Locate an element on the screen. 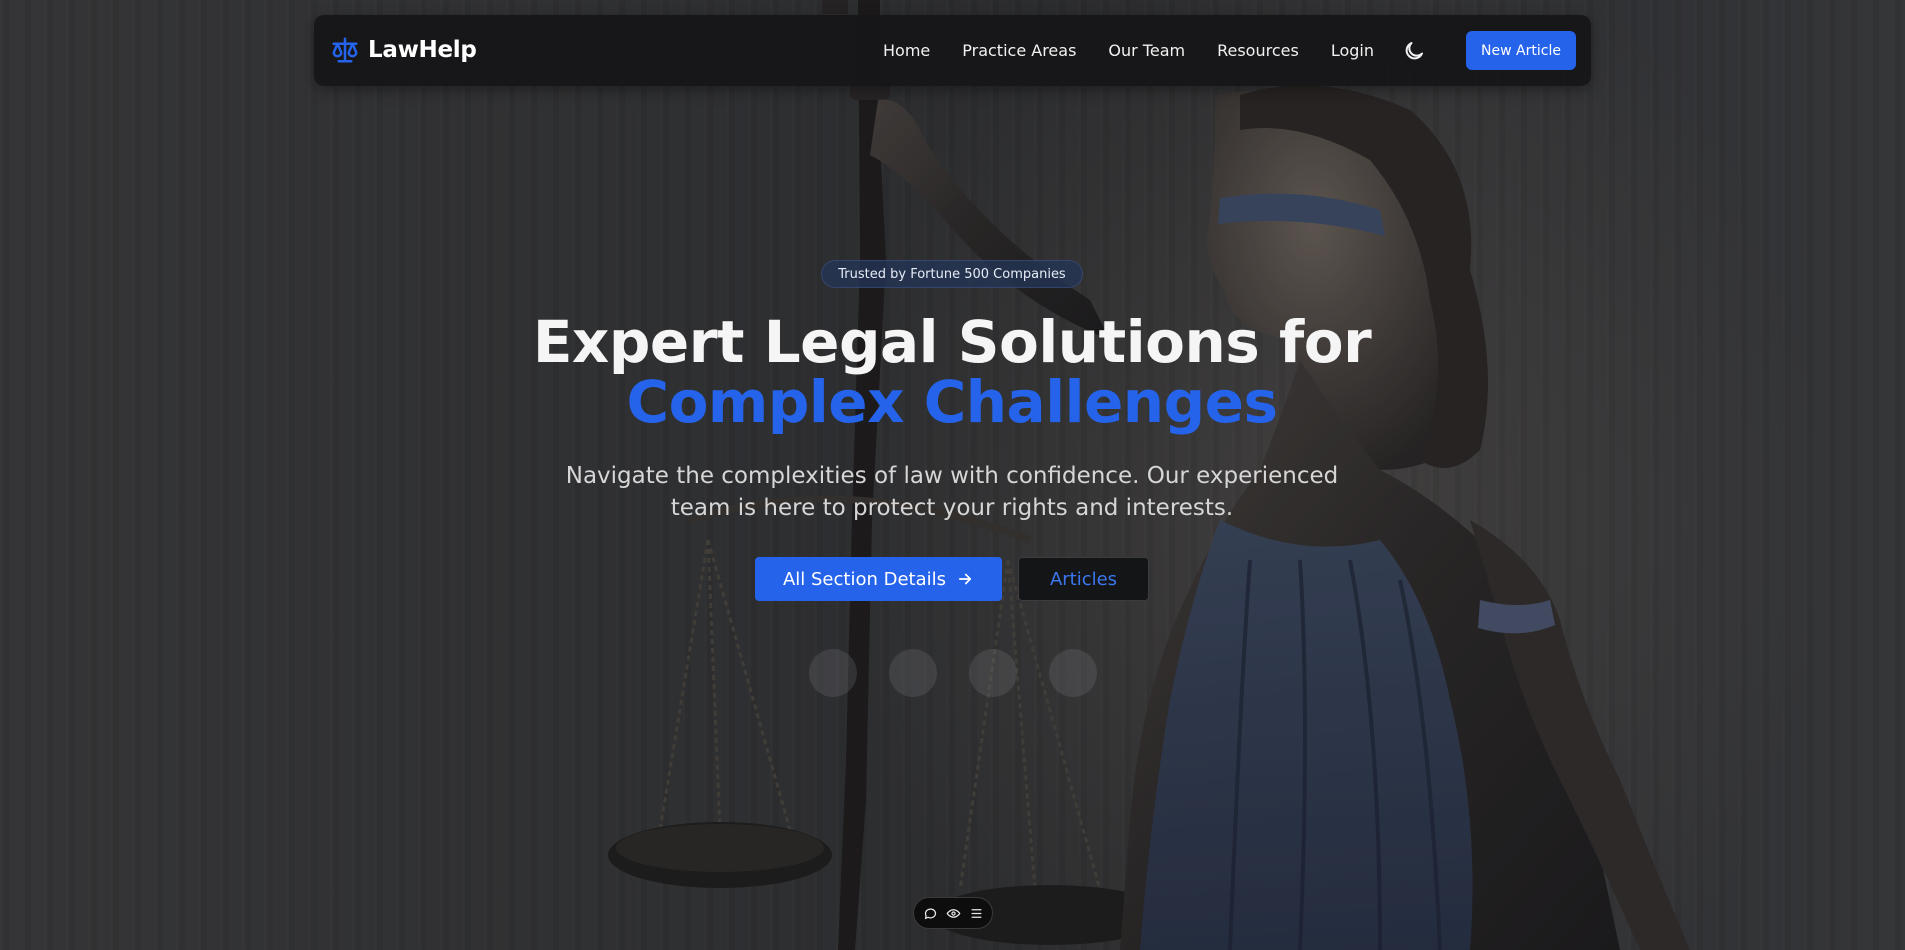 The height and width of the screenshot is (950, 1905). brand-name: LawHelp is located at coordinates (422, 50).